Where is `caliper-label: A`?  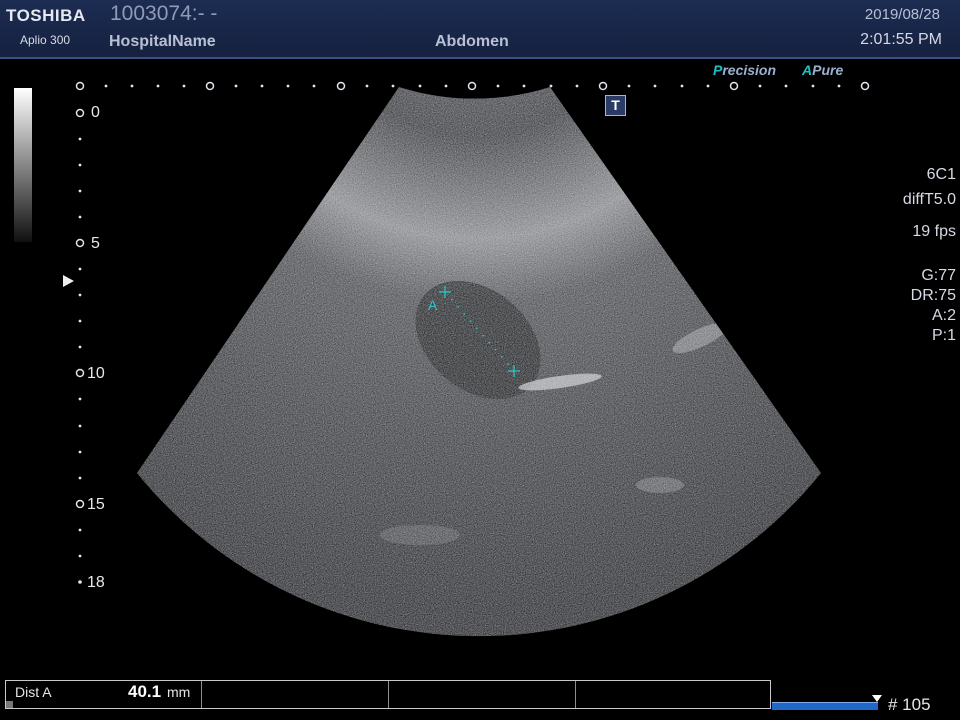 caliper-label: A is located at coordinates (433, 305).